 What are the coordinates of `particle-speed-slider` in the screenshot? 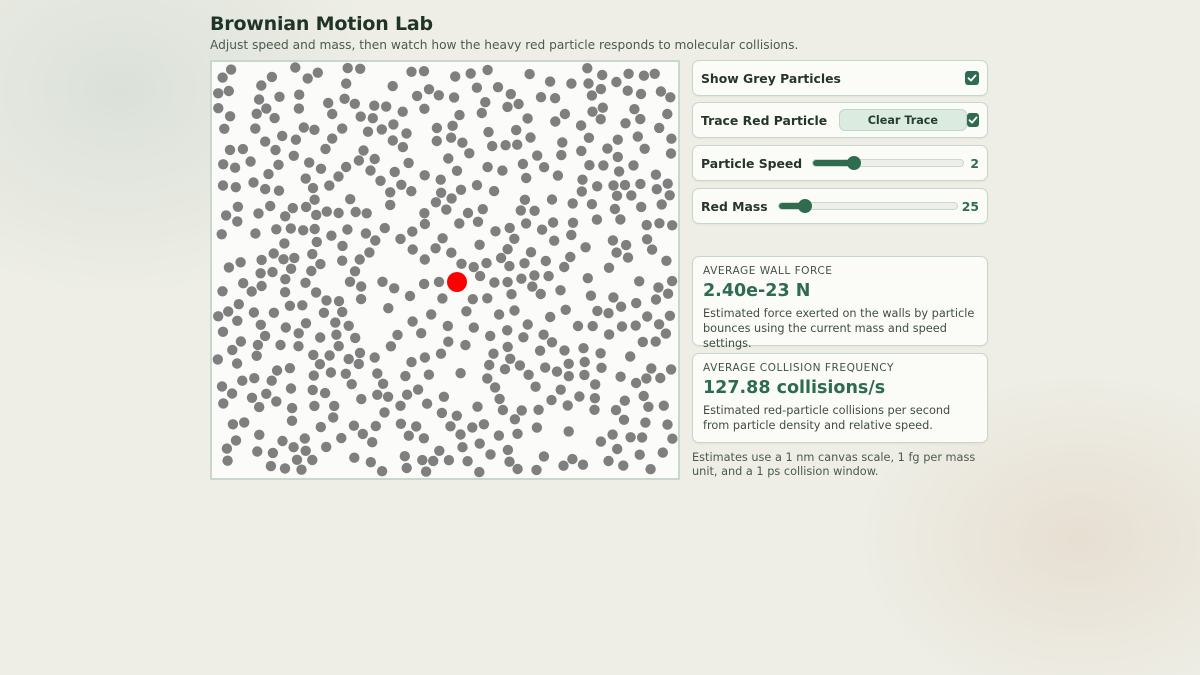 It's located at (888, 163).